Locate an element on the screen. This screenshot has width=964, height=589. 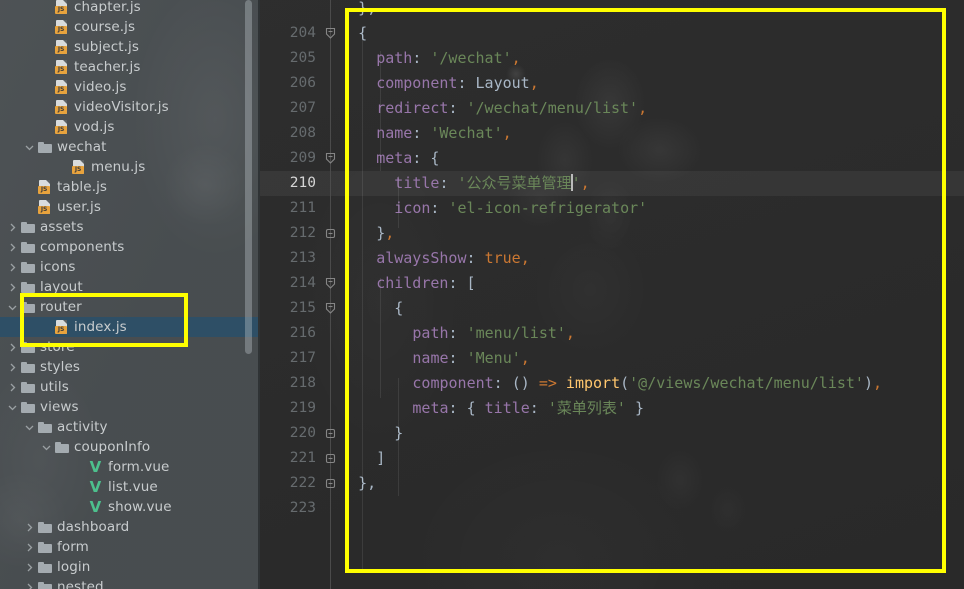
code-line: children: [ is located at coordinates (407, 283).